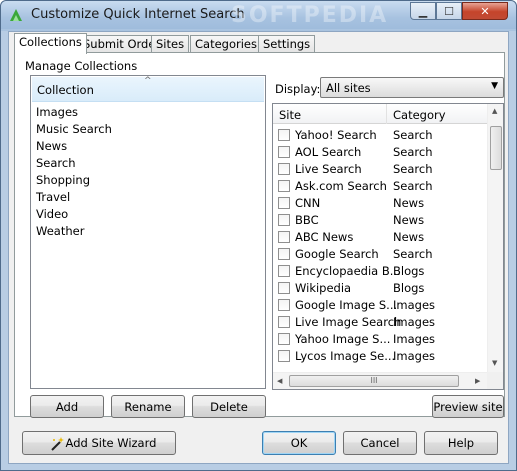 The height and width of the screenshot is (471, 517). Describe the element at coordinates (229, 406) in the screenshot. I see `delete-collection-button: Delete` at that location.